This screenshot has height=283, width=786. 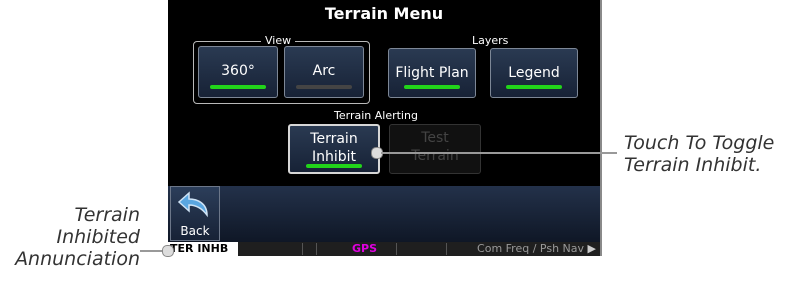 What do you see at coordinates (203, 249) in the screenshot?
I see `terrain-inhibit-annunciation: TER INHB` at bounding box center [203, 249].